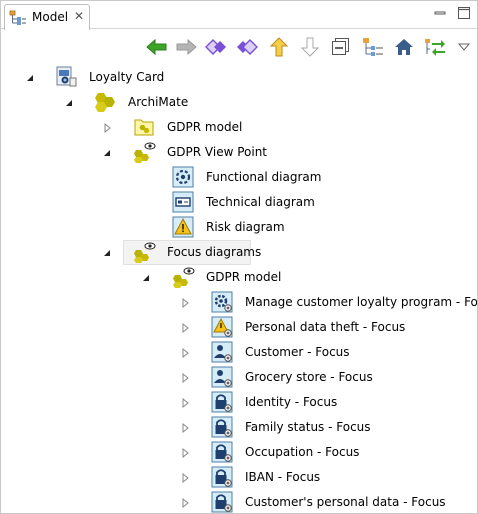  I want to click on tree-item-label: Risk diagram, so click(245, 227).